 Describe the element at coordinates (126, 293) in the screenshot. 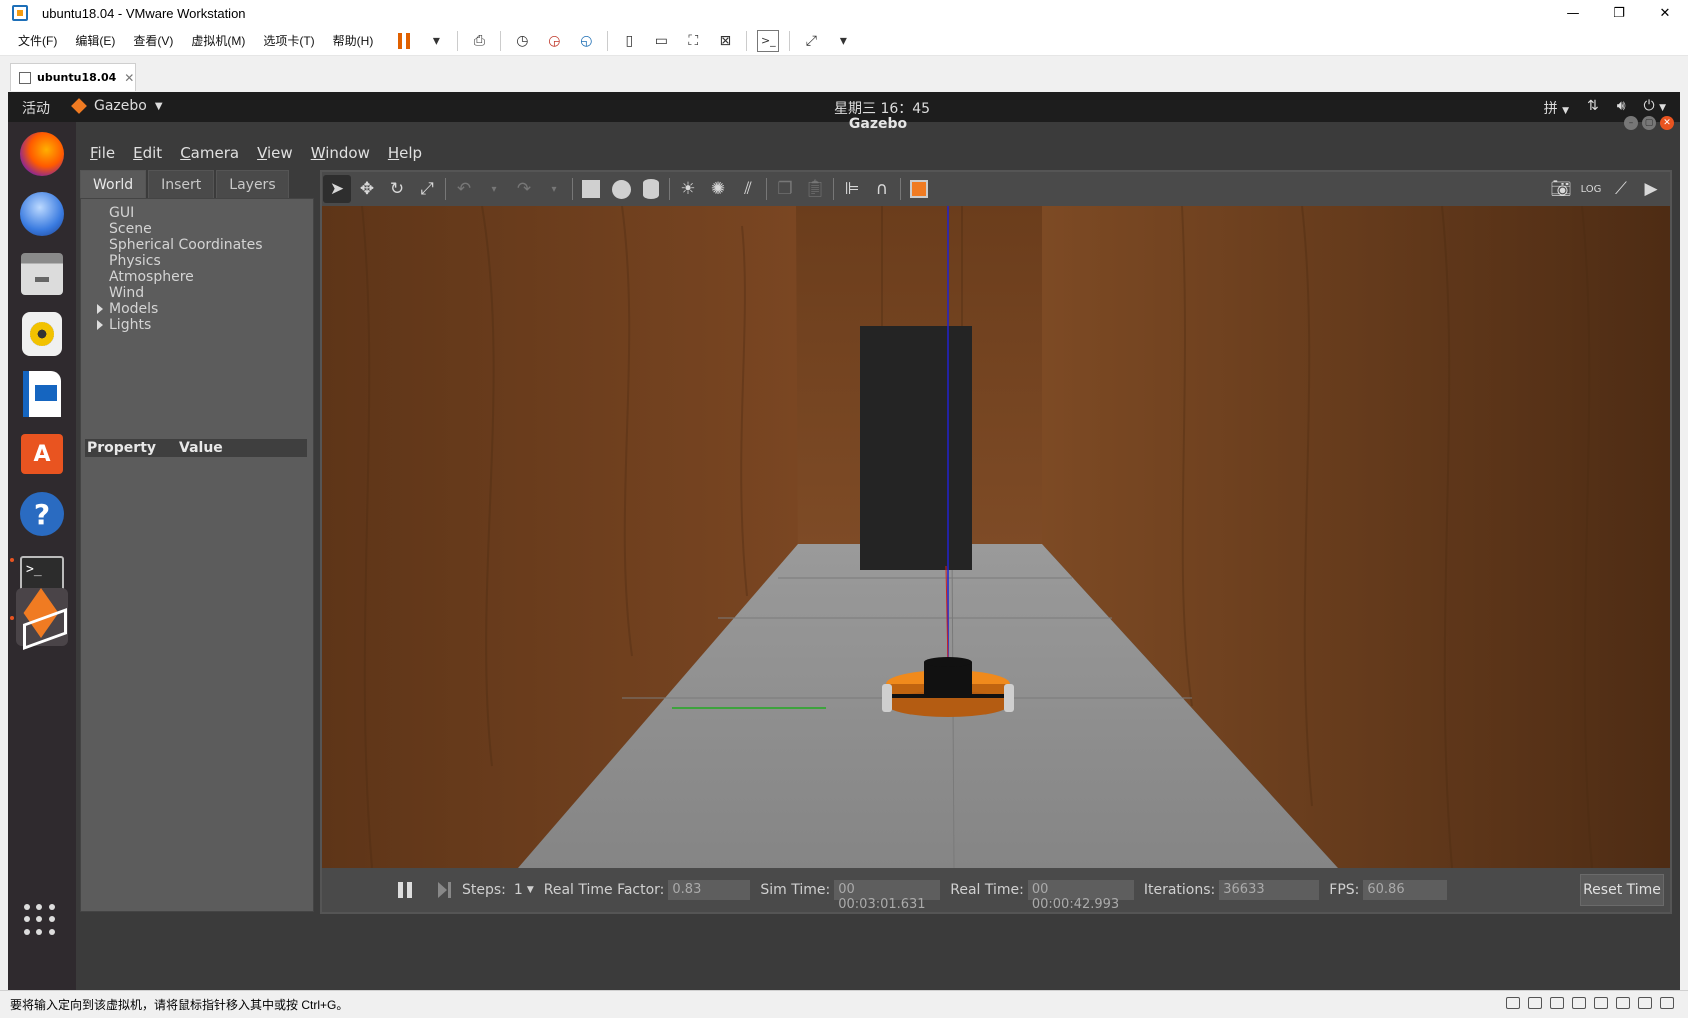

I see `tree-item-wind: Wind` at that location.